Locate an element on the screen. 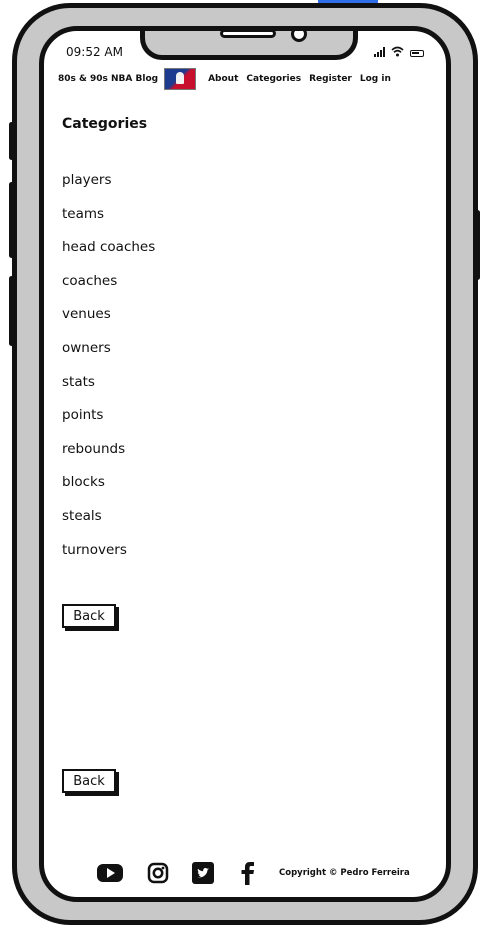 The width and height of the screenshot is (489, 930). category-item-head-coaches: head coaches is located at coordinates (242, 254).